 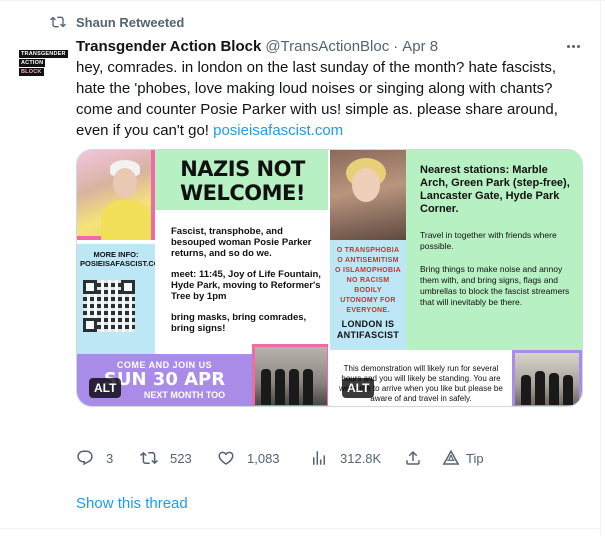 I want to click on banner-top: COME AND JOIN US, so click(x=164, y=365).